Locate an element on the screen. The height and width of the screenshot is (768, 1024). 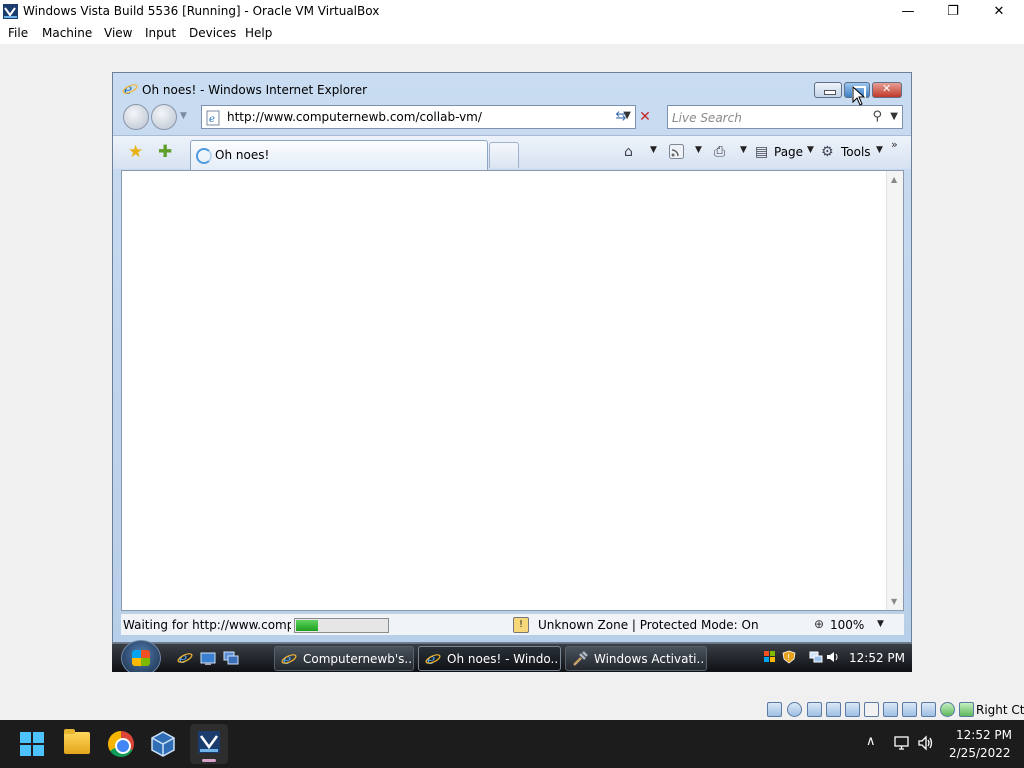
vista-start-button is located at coordinates (141, 656).